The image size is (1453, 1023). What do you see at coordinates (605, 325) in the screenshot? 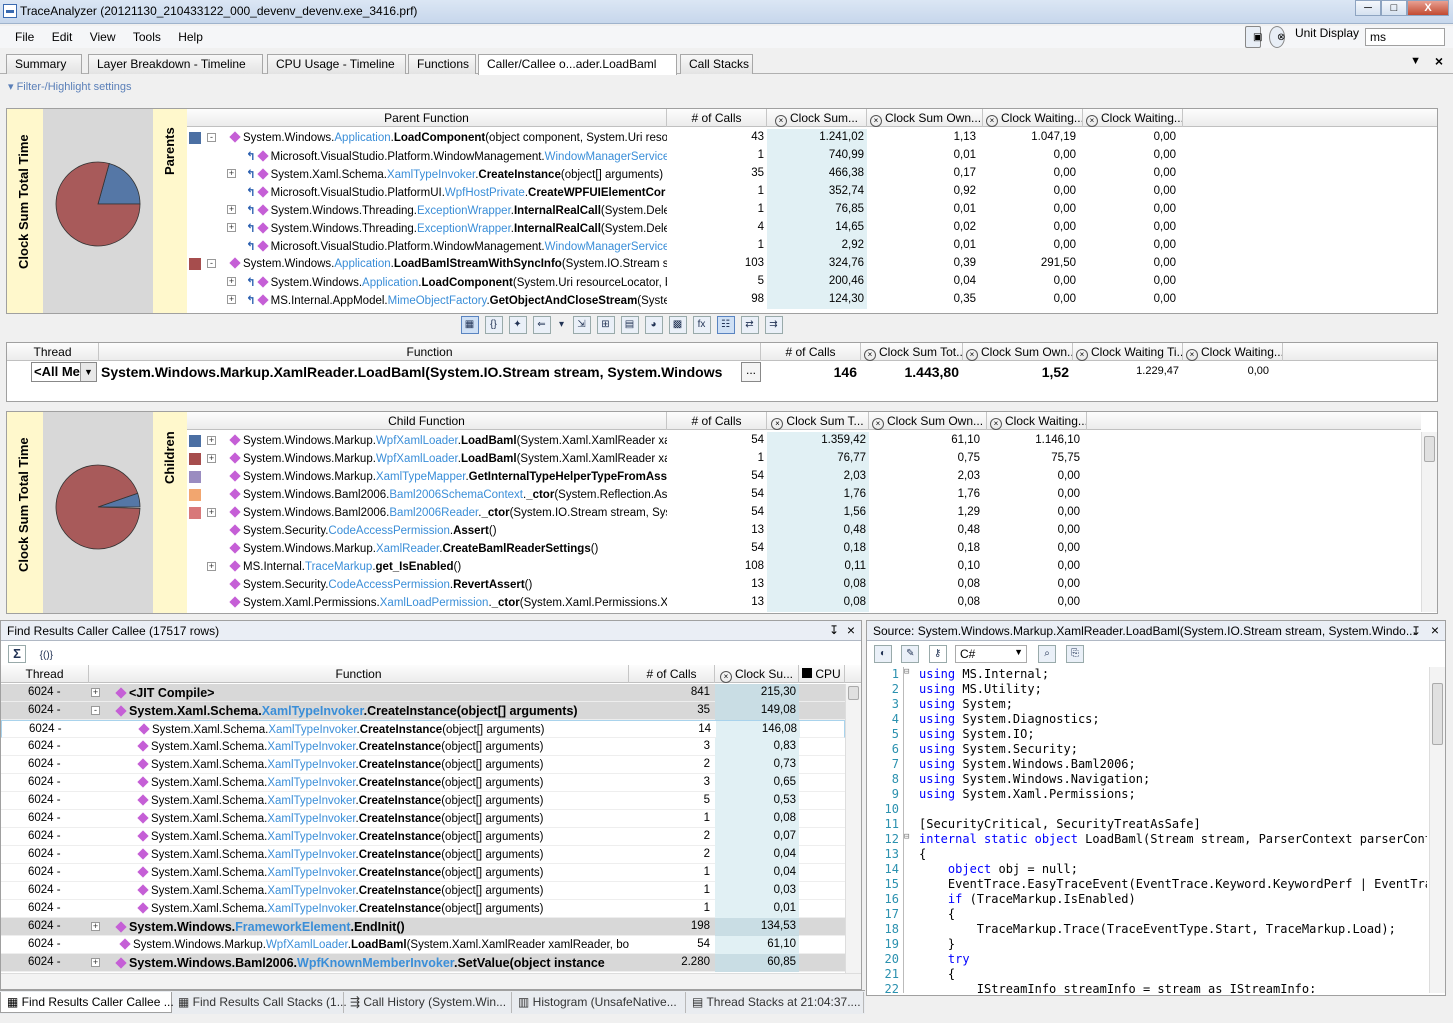
I see `tree-icon: ⊞` at bounding box center [605, 325].